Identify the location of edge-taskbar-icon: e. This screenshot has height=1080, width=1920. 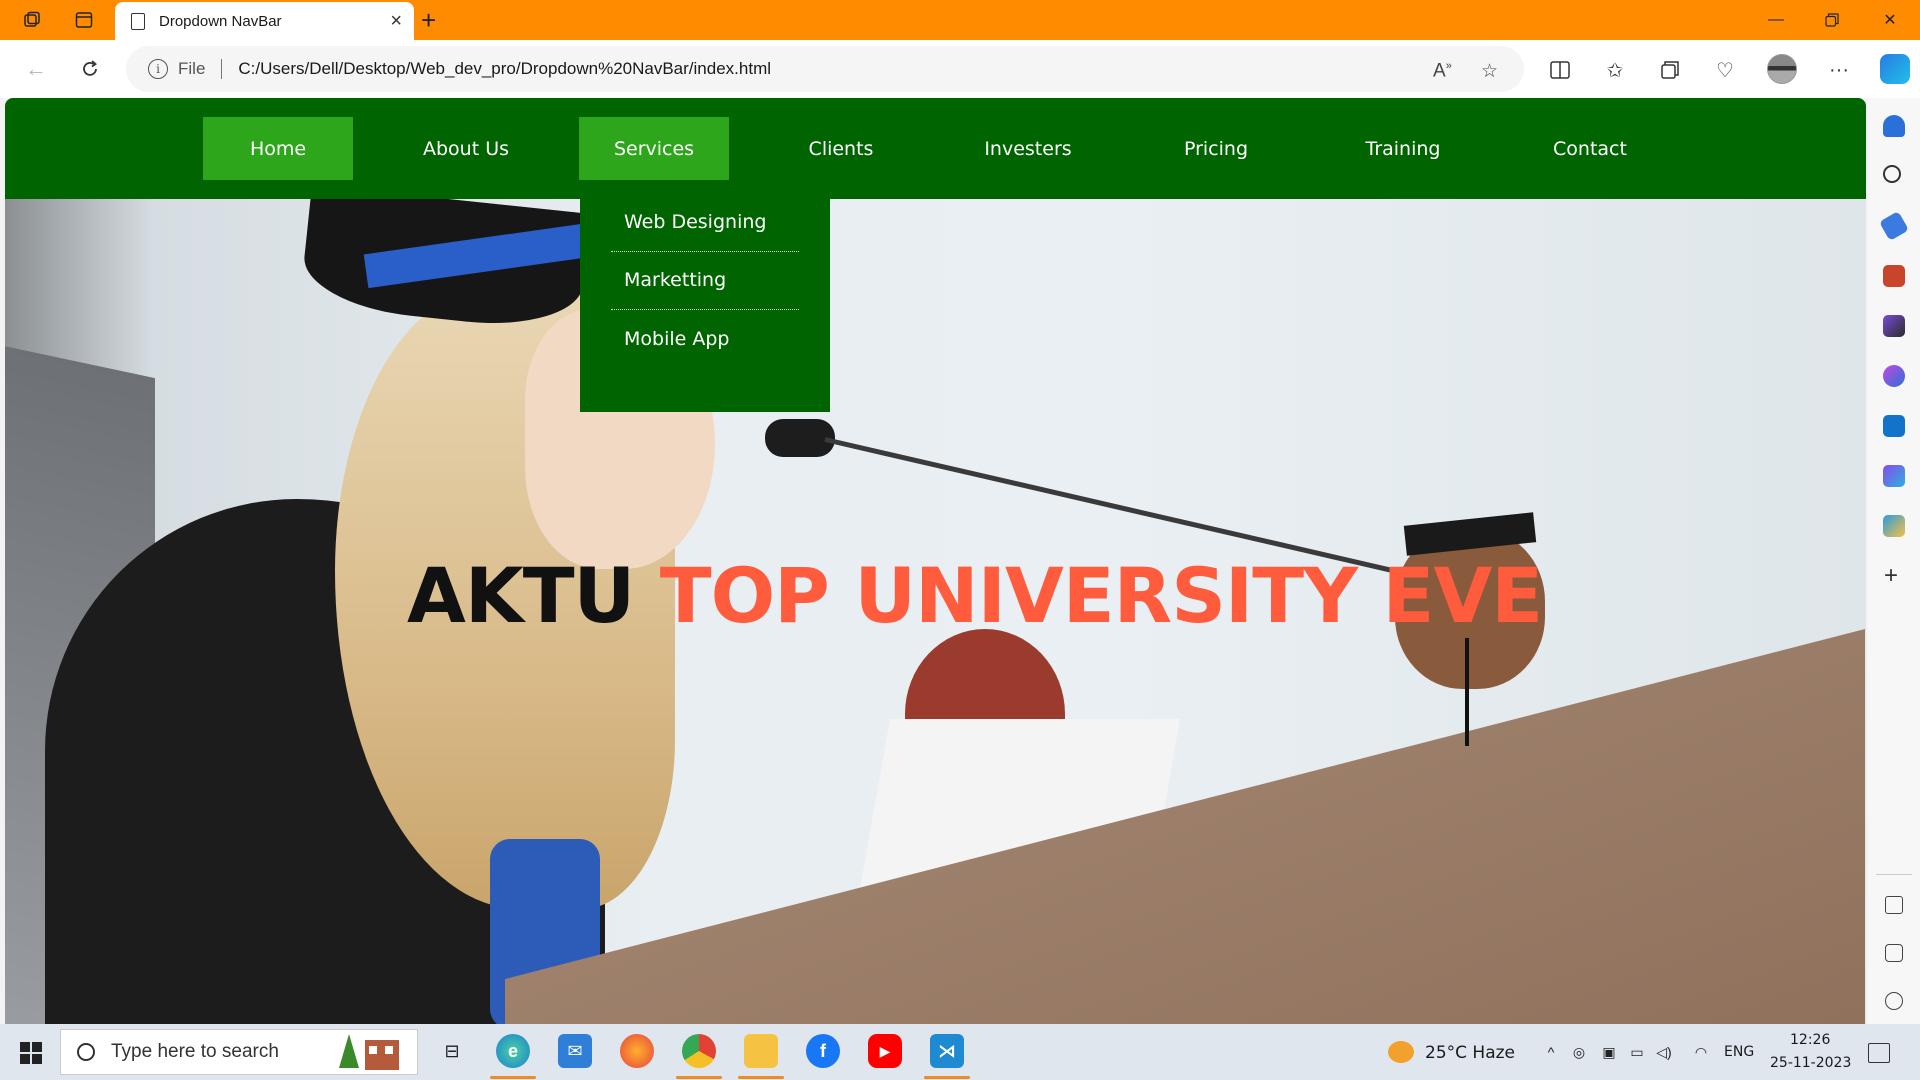
(513, 1051).